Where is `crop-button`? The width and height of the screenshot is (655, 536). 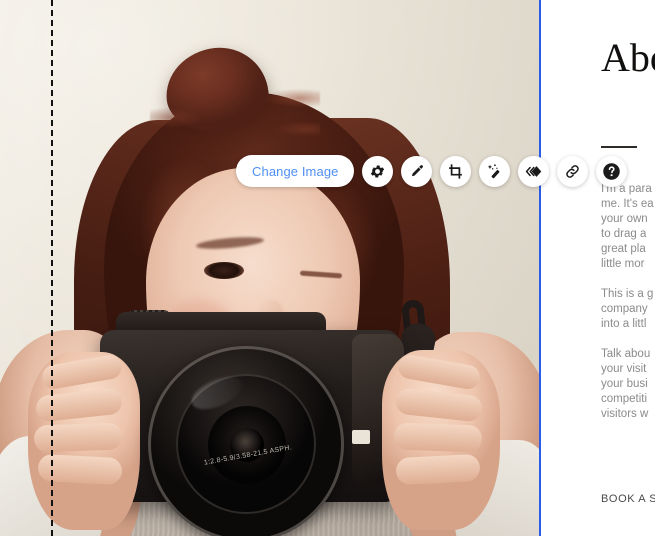 crop-button is located at coordinates (456, 171).